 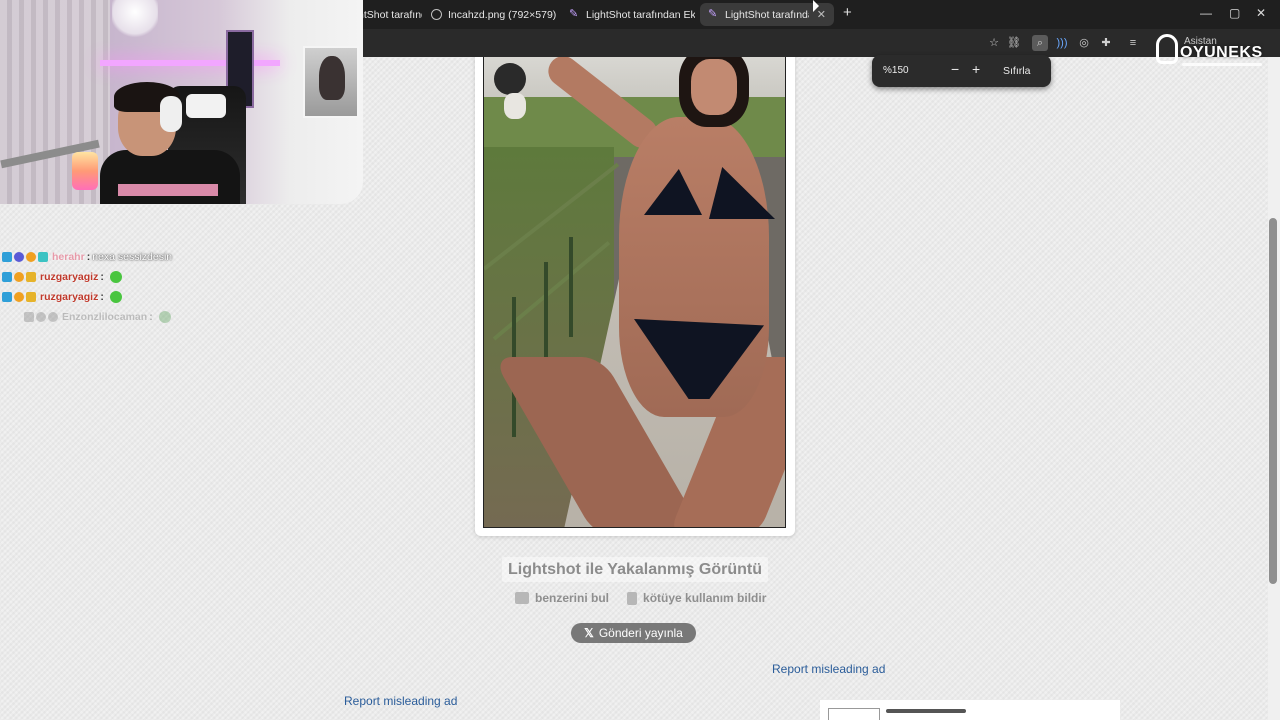 What do you see at coordinates (1261, 13) in the screenshot?
I see `close-window-button: ✕` at bounding box center [1261, 13].